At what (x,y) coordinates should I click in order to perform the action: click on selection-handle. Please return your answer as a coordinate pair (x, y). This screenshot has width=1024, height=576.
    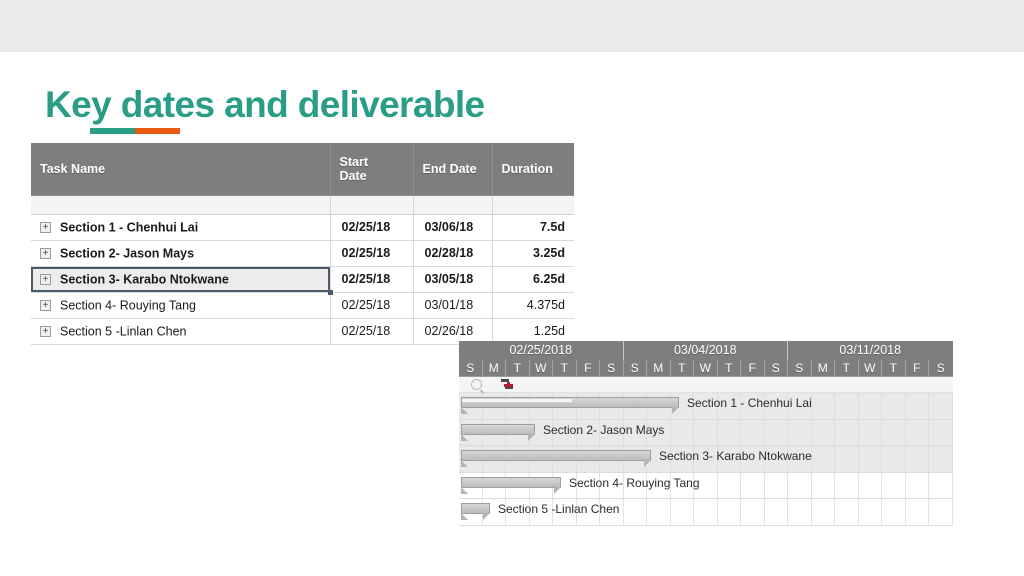
    Looking at the image, I should click on (330, 292).